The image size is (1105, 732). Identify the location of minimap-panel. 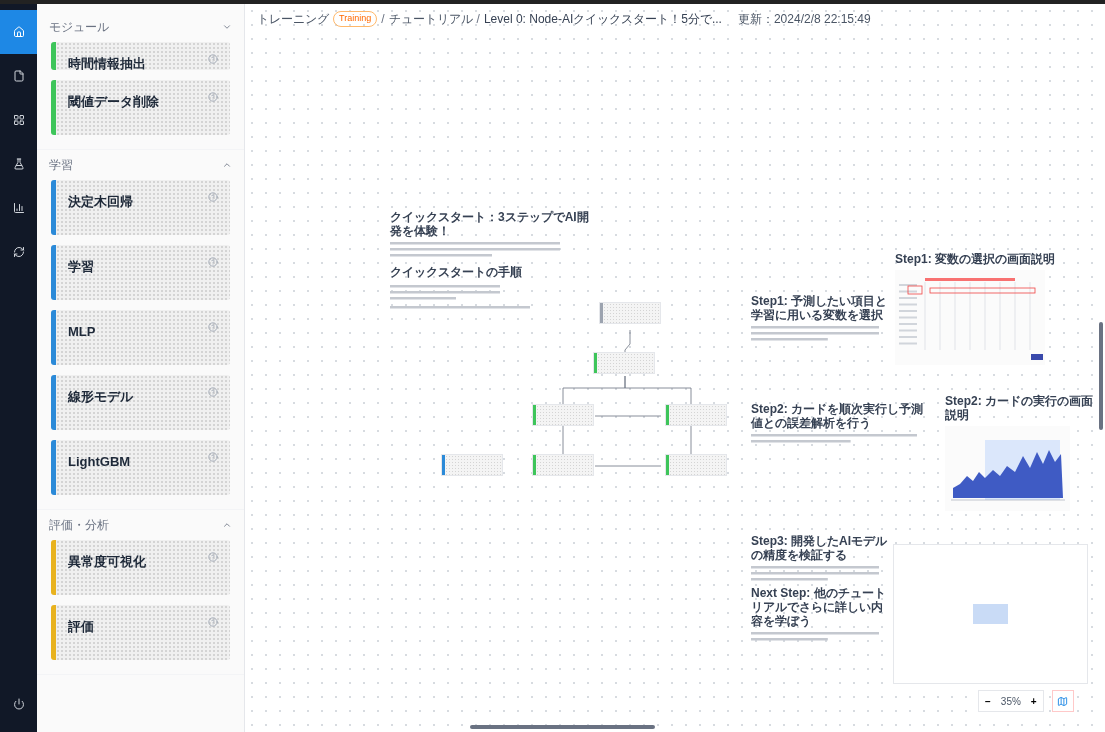
(990, 614).